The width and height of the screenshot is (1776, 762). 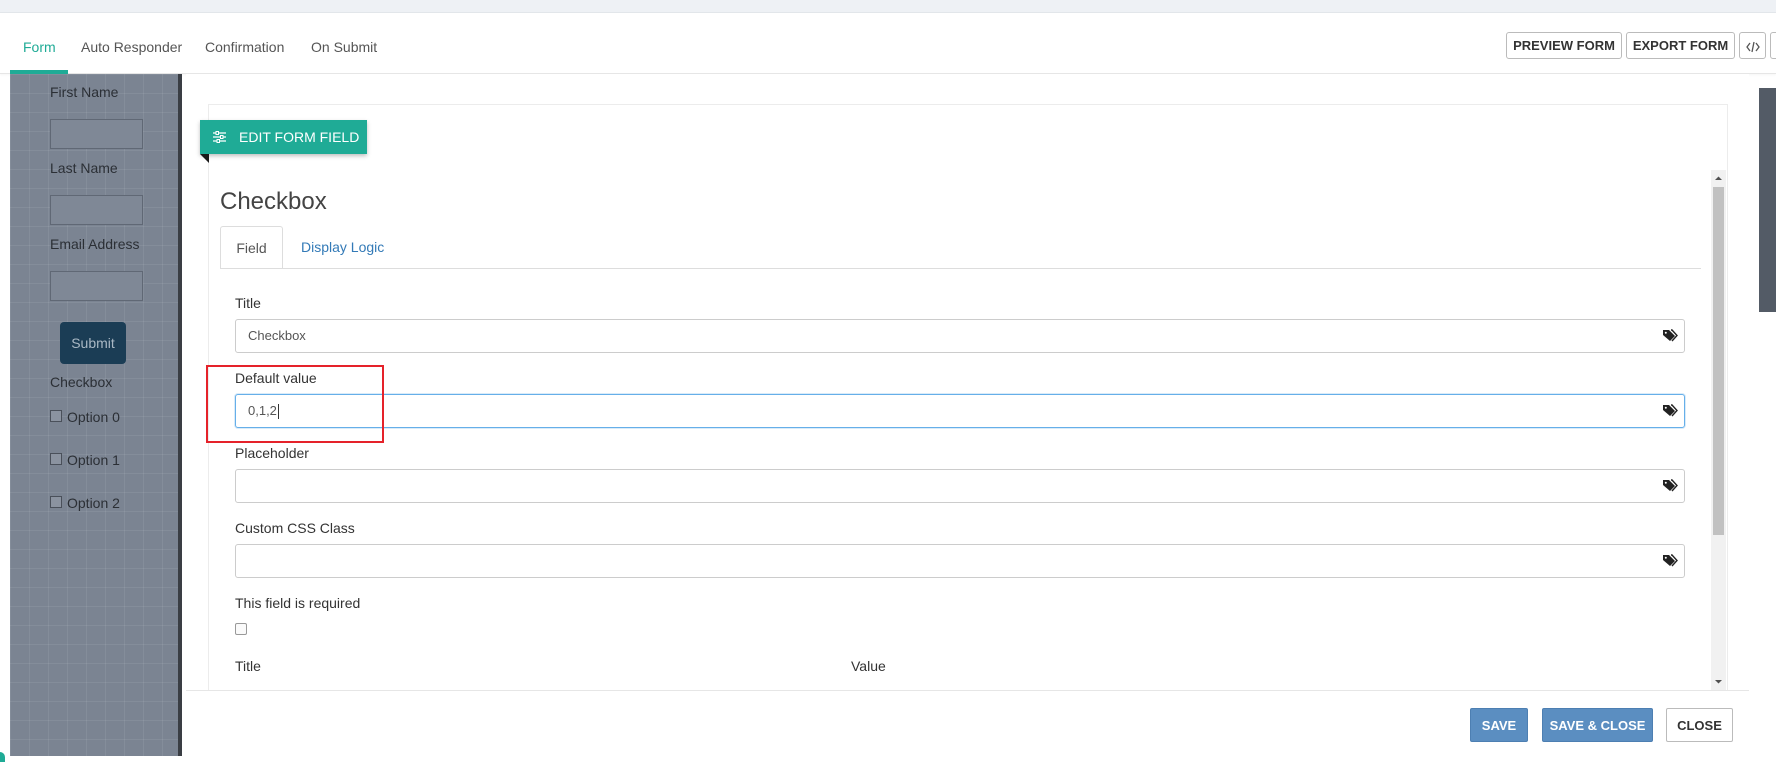 What do you see at coordinates (272, 453) in the screenshot?
I see `placeholder-label: Placeholder` at bounding box center [272, 453].